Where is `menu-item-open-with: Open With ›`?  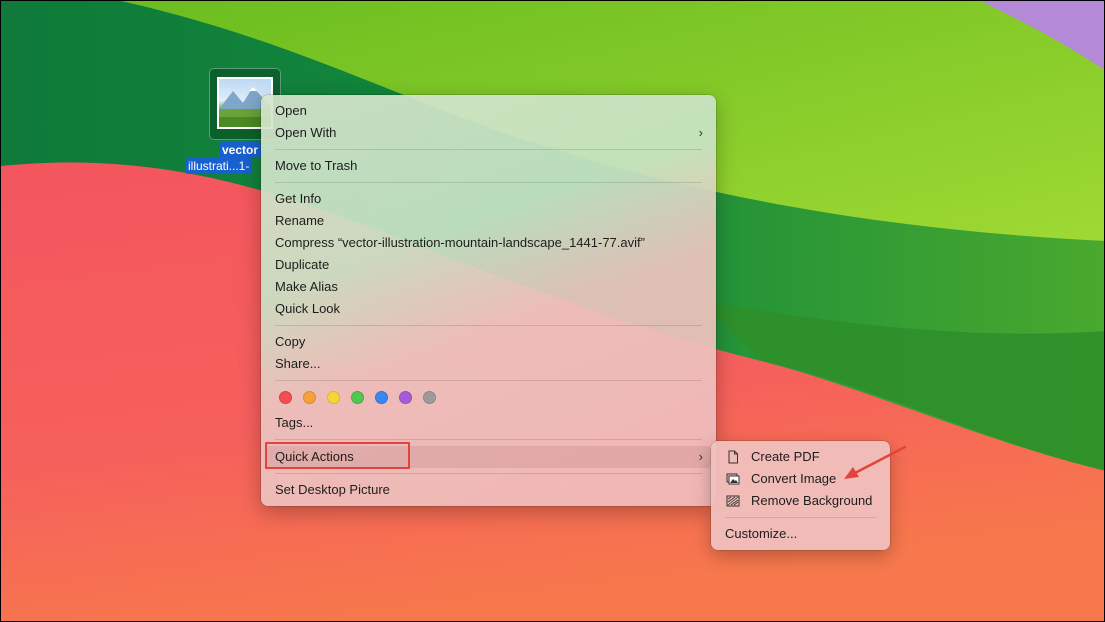
menu-item-open-with: Open With › is located at coordinates (488, 133).